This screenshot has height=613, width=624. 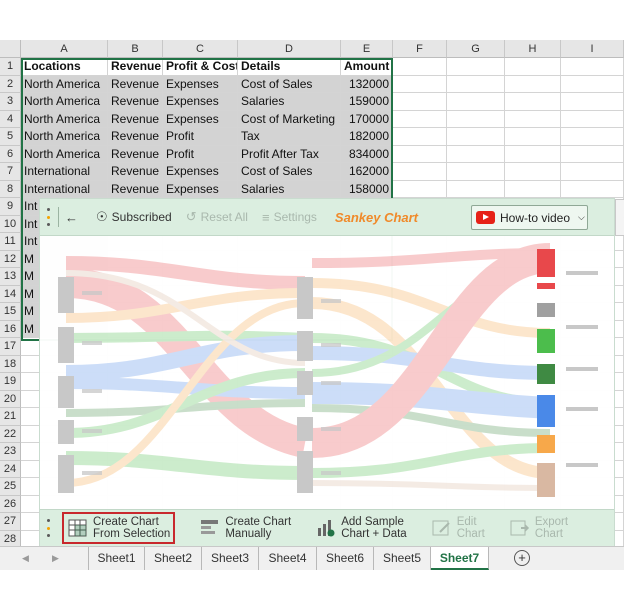 I want to click on row-header-3: 3, so click(x=10, y=102).